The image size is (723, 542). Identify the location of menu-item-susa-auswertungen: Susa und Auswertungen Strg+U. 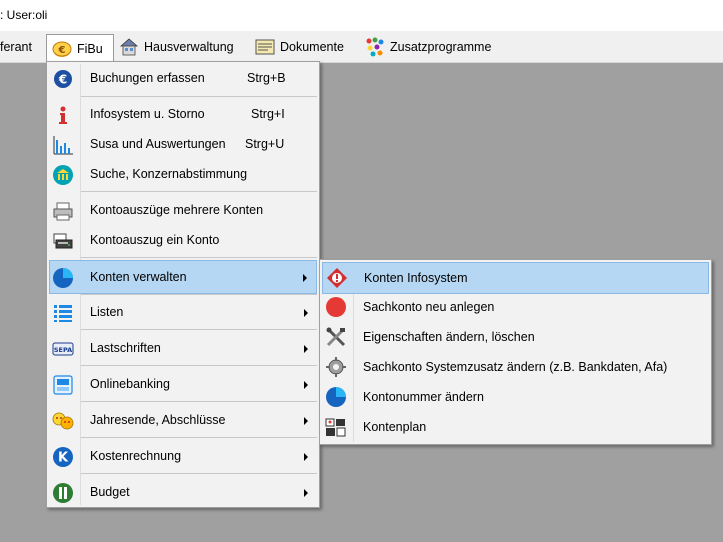
(183, 145).